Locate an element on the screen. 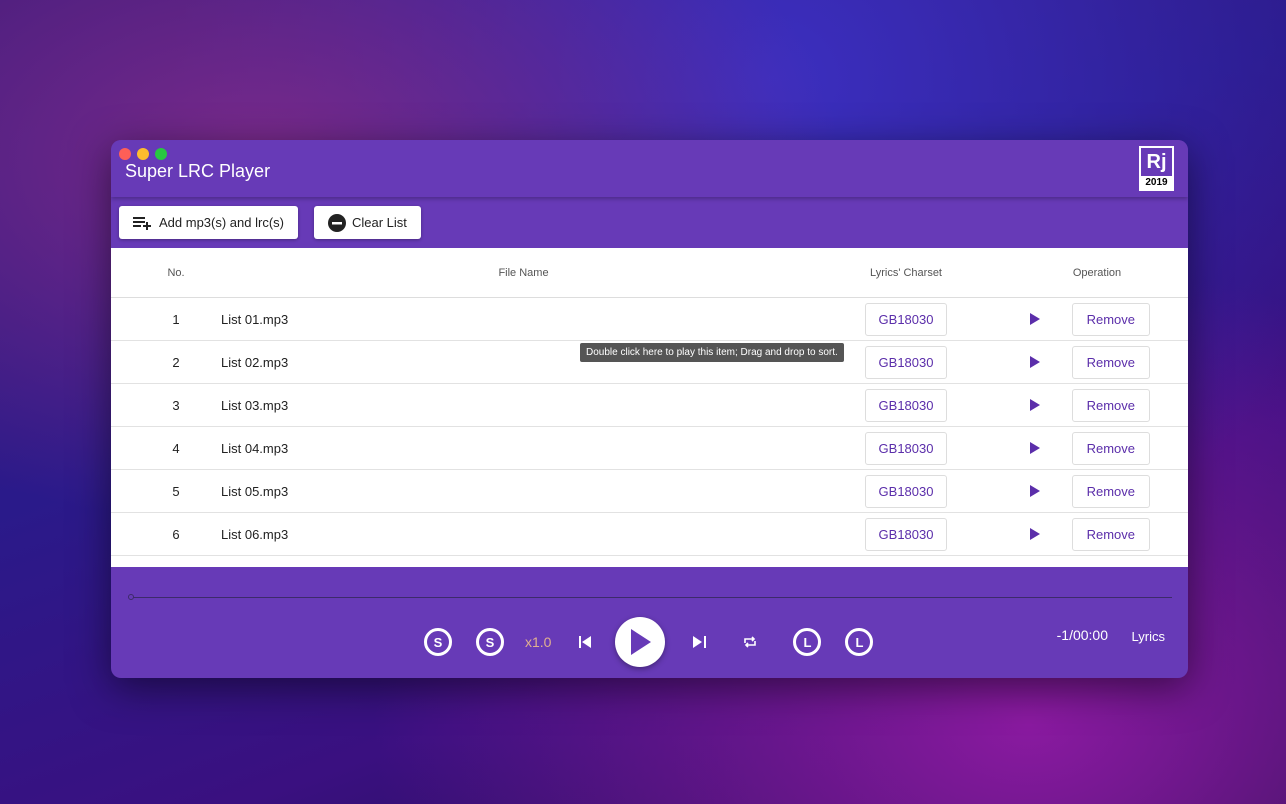 Image resolution: width=1286 pixels, height=804 pixels. time-display: -1/00:00 is located at coordinates (1082, 635).